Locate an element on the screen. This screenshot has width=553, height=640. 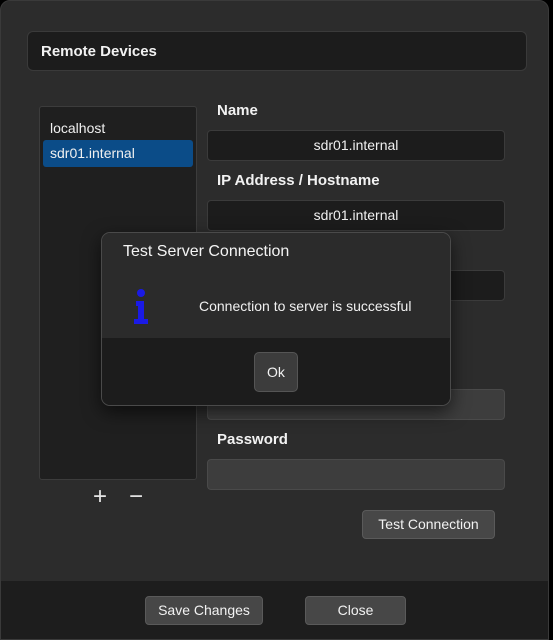
dialog-message: Connection to server is successful is located at coordinates (305, 306).